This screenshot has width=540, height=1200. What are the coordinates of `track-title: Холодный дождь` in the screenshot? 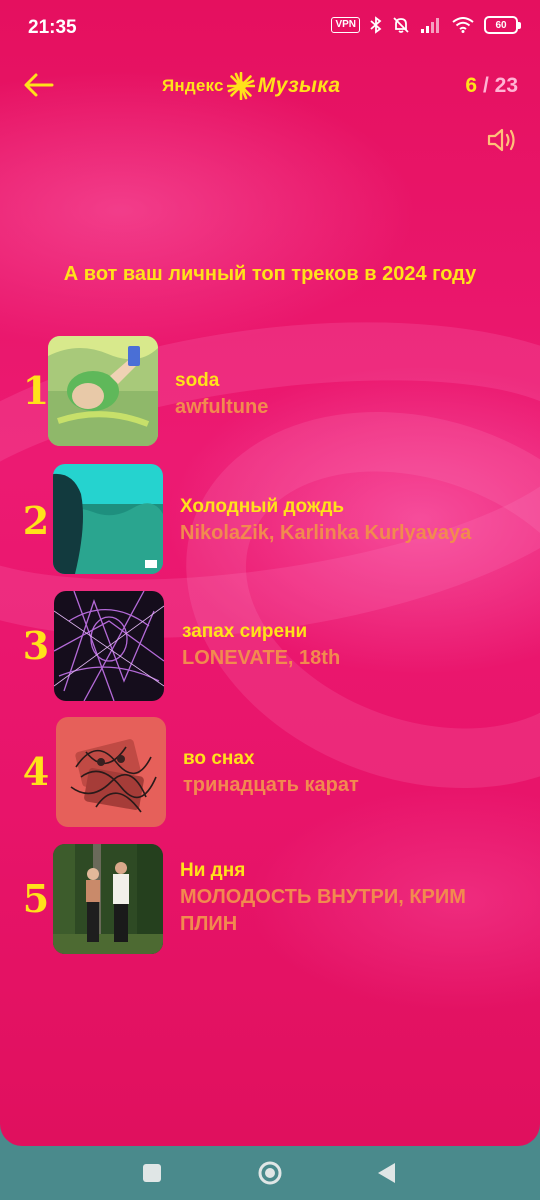 It's located at (262, 506).